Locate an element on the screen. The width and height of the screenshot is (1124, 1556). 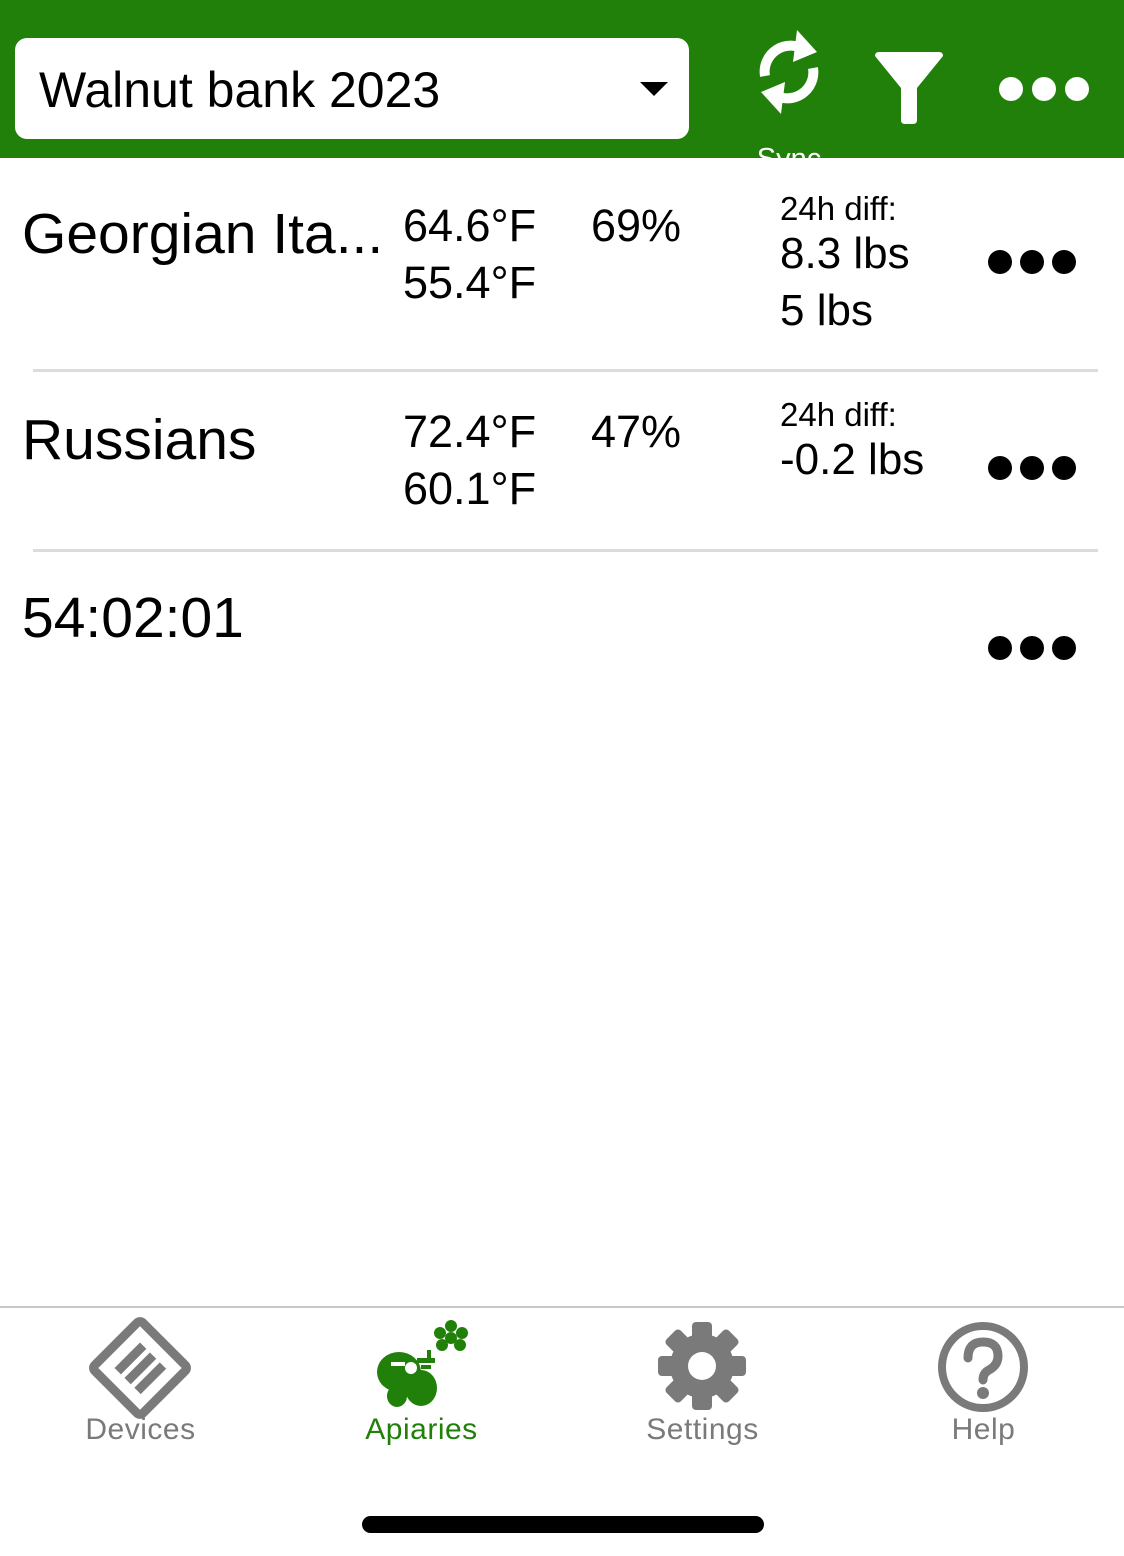
weight-diff: 8.3 lbs is located at coordinates (845, 253).